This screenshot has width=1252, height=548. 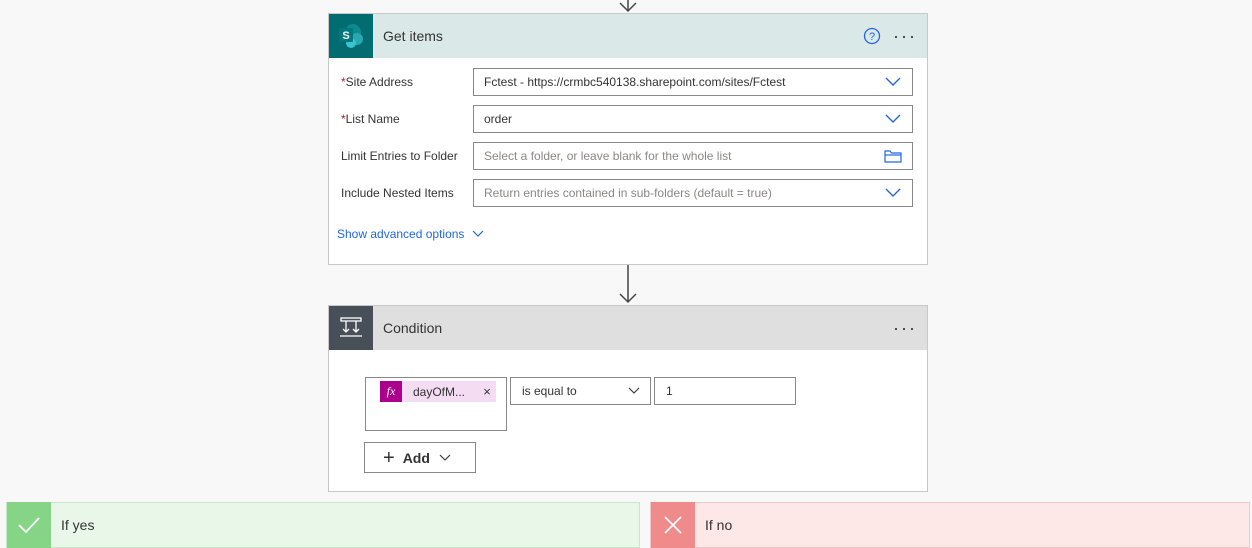 What do you see at coordinates (397, 193) in the screenshot?
I see `nested-items-label: Include Nested Items` at bounding box center [397, 193].